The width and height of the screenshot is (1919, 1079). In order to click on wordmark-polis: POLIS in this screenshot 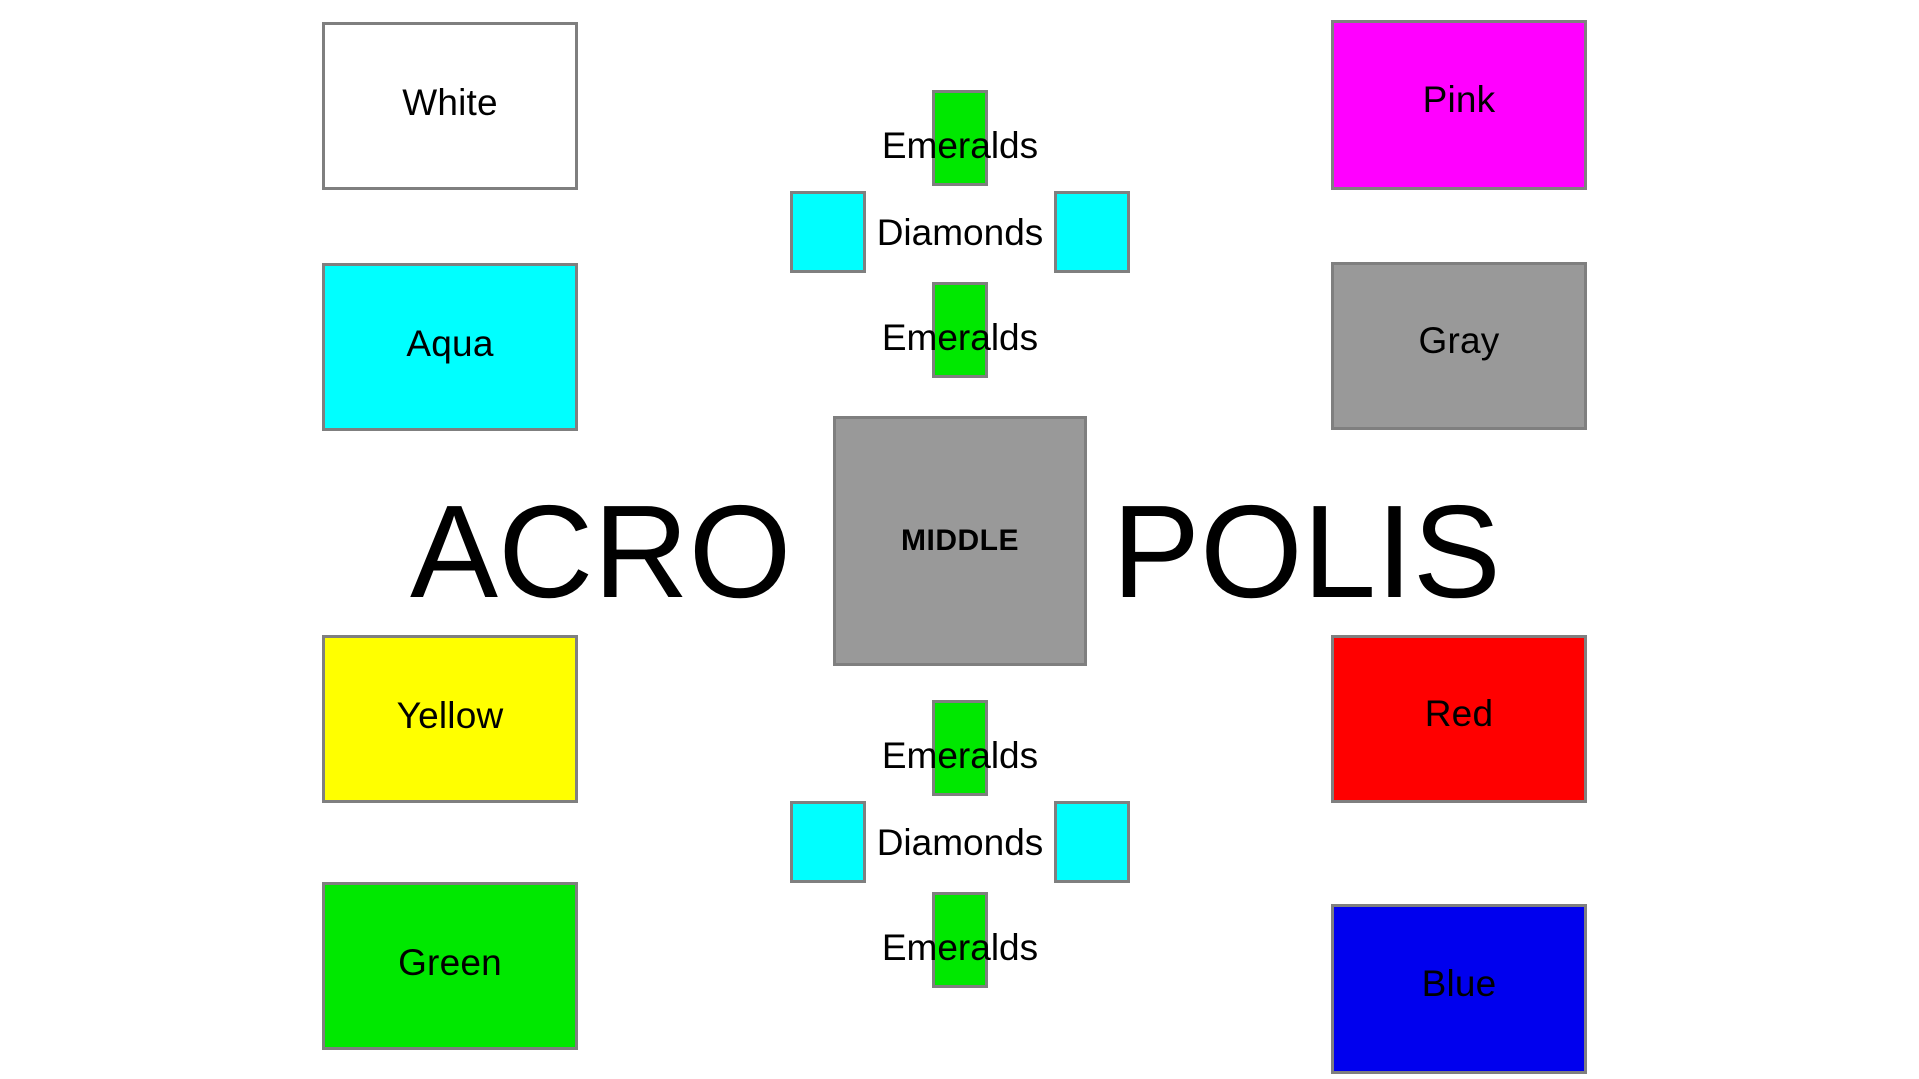, I will do `click(1306, 551)`.